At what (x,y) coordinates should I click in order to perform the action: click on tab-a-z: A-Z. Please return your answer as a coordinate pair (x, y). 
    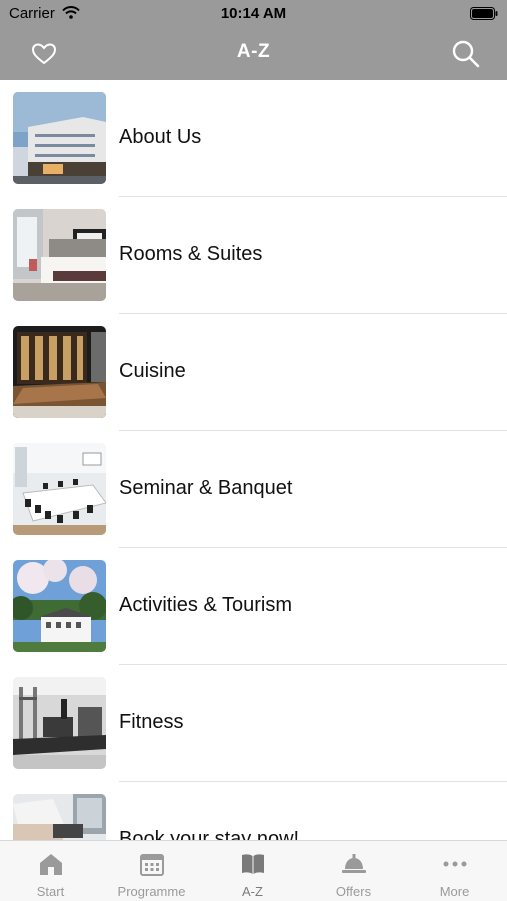
    Looking at the image, I should click on (252, 871).